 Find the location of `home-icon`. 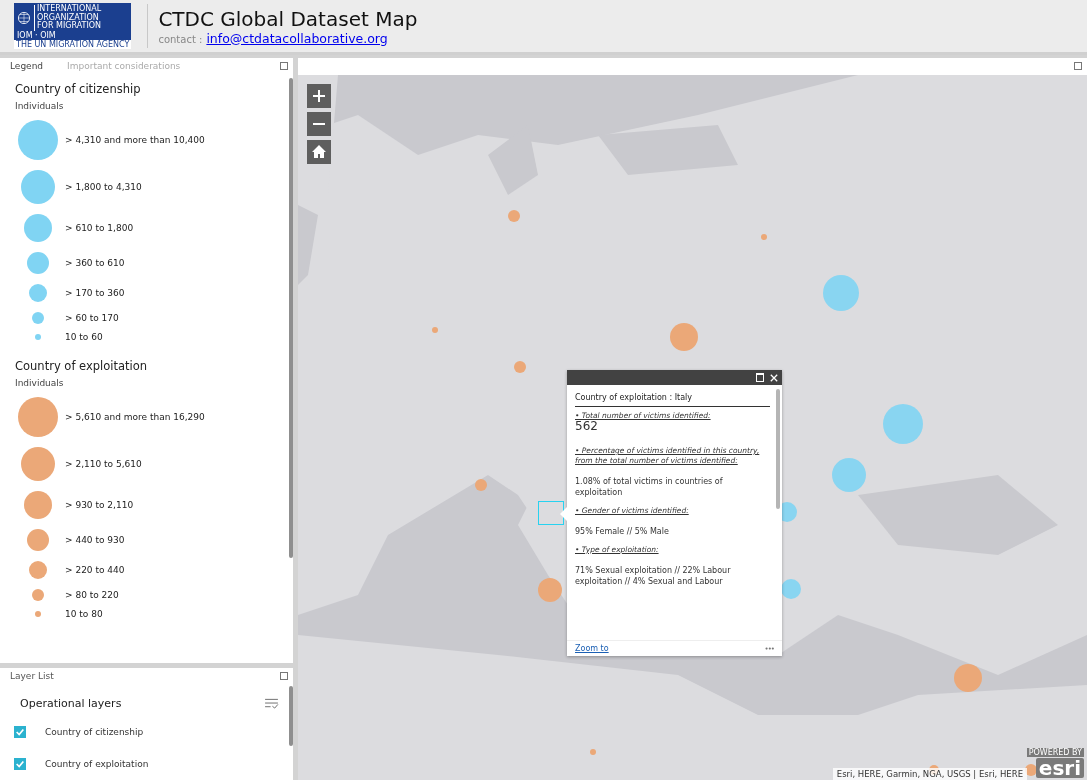

home-icon is located at coordinates (319, 152).